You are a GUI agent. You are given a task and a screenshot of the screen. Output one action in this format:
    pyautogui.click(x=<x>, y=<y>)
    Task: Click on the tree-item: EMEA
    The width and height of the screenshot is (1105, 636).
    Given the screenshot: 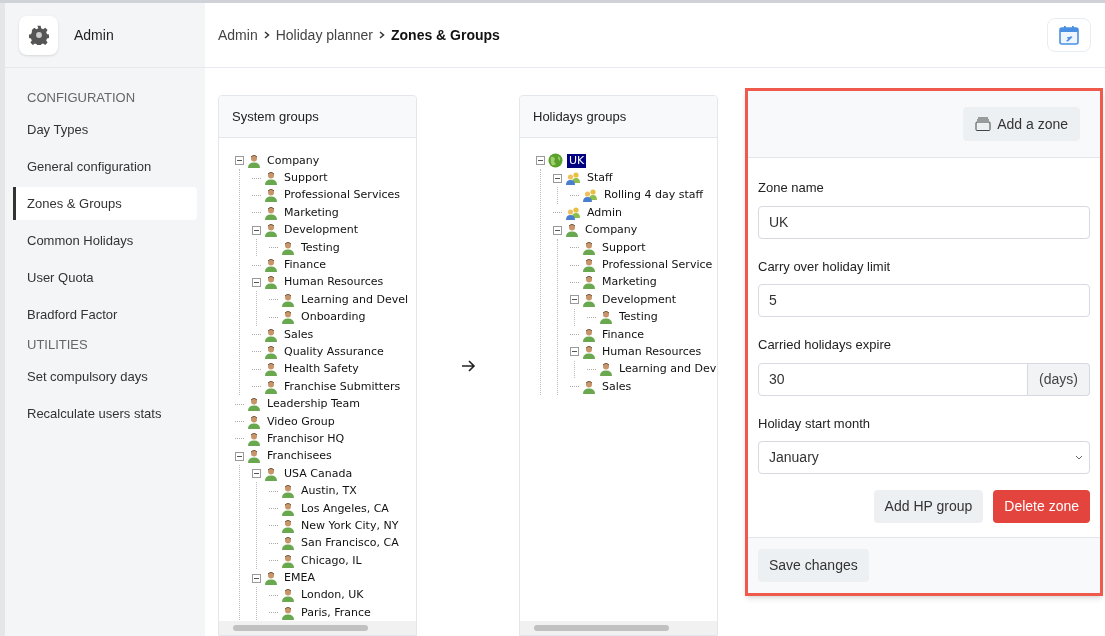 What is the action you would take?
    pyautogui.click(x=299, y=578)
    